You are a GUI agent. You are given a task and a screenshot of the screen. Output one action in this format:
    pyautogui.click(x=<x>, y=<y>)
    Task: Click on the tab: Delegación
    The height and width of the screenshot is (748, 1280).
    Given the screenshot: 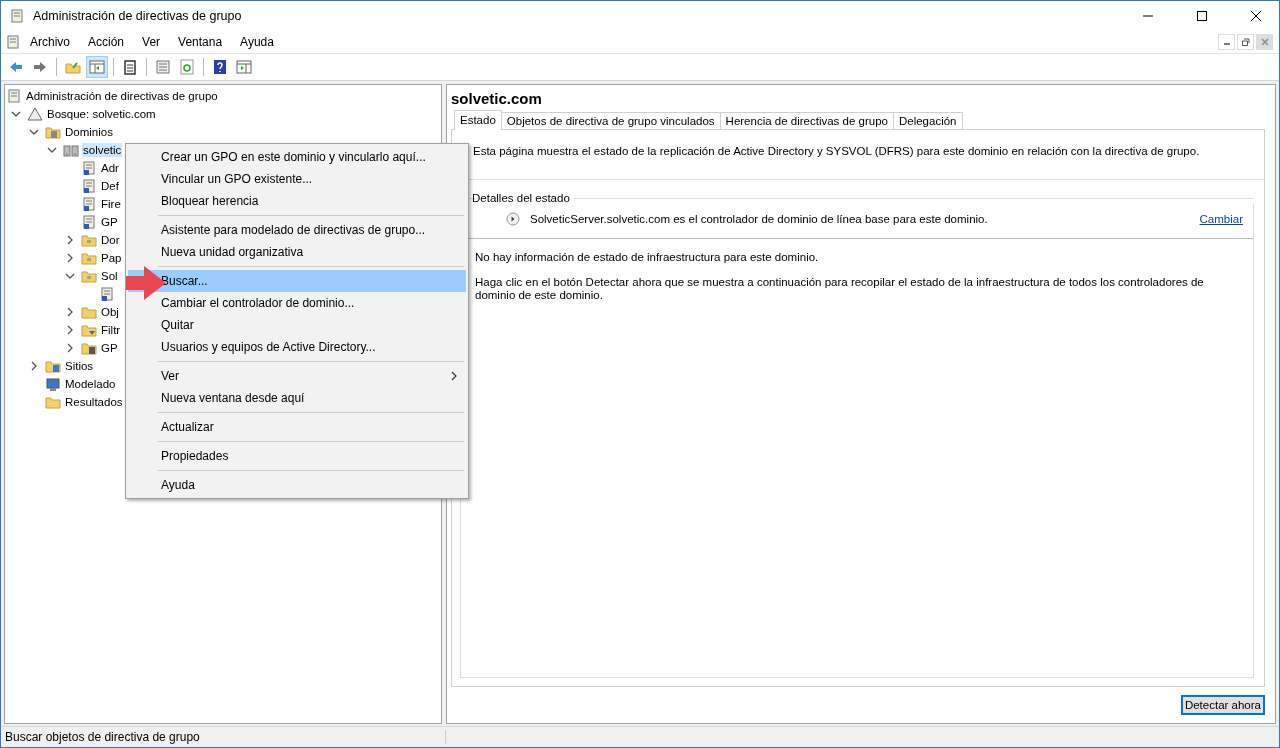 What is the action you would take?
    pyautogui.click(x=927, y=121)
    